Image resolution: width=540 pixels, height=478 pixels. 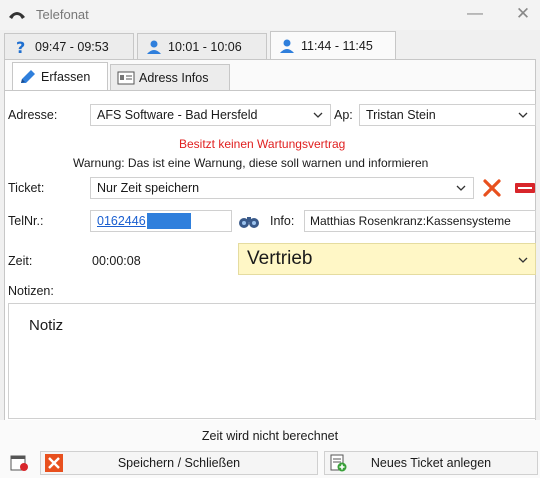 What do you see at coordinates (401, 115) in the screenshot?
I see `contact-value: Tristan Stein` at bounding box center [401, 115].